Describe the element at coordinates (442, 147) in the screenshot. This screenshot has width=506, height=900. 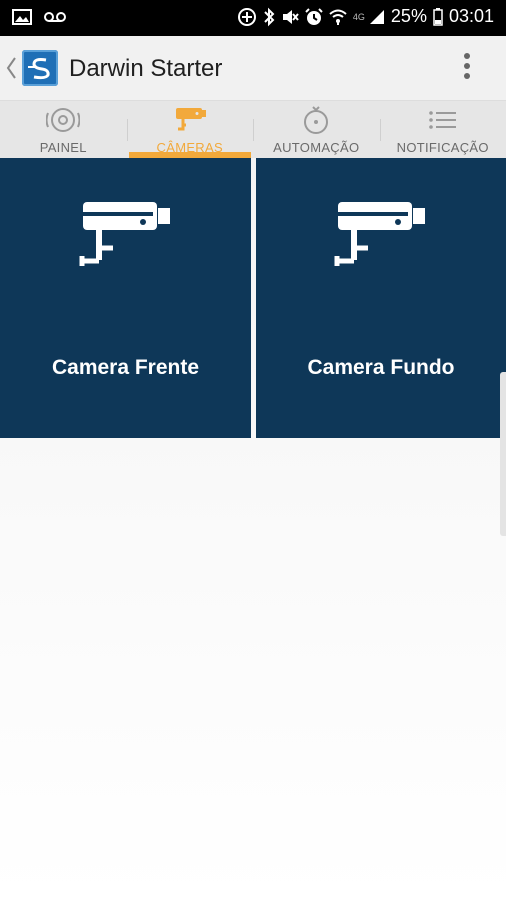
I see `tab-label: NOTIFICAÇÃO` at that location.